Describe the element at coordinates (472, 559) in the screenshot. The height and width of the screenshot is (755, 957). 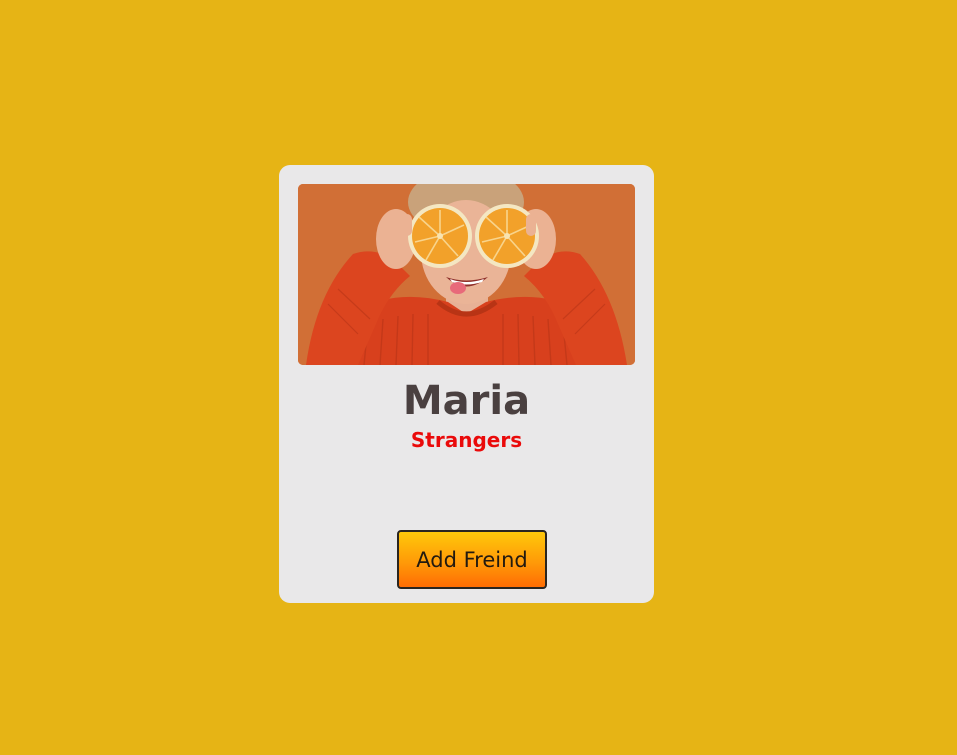
I see `add-friend-button: Add Freind` at that location.